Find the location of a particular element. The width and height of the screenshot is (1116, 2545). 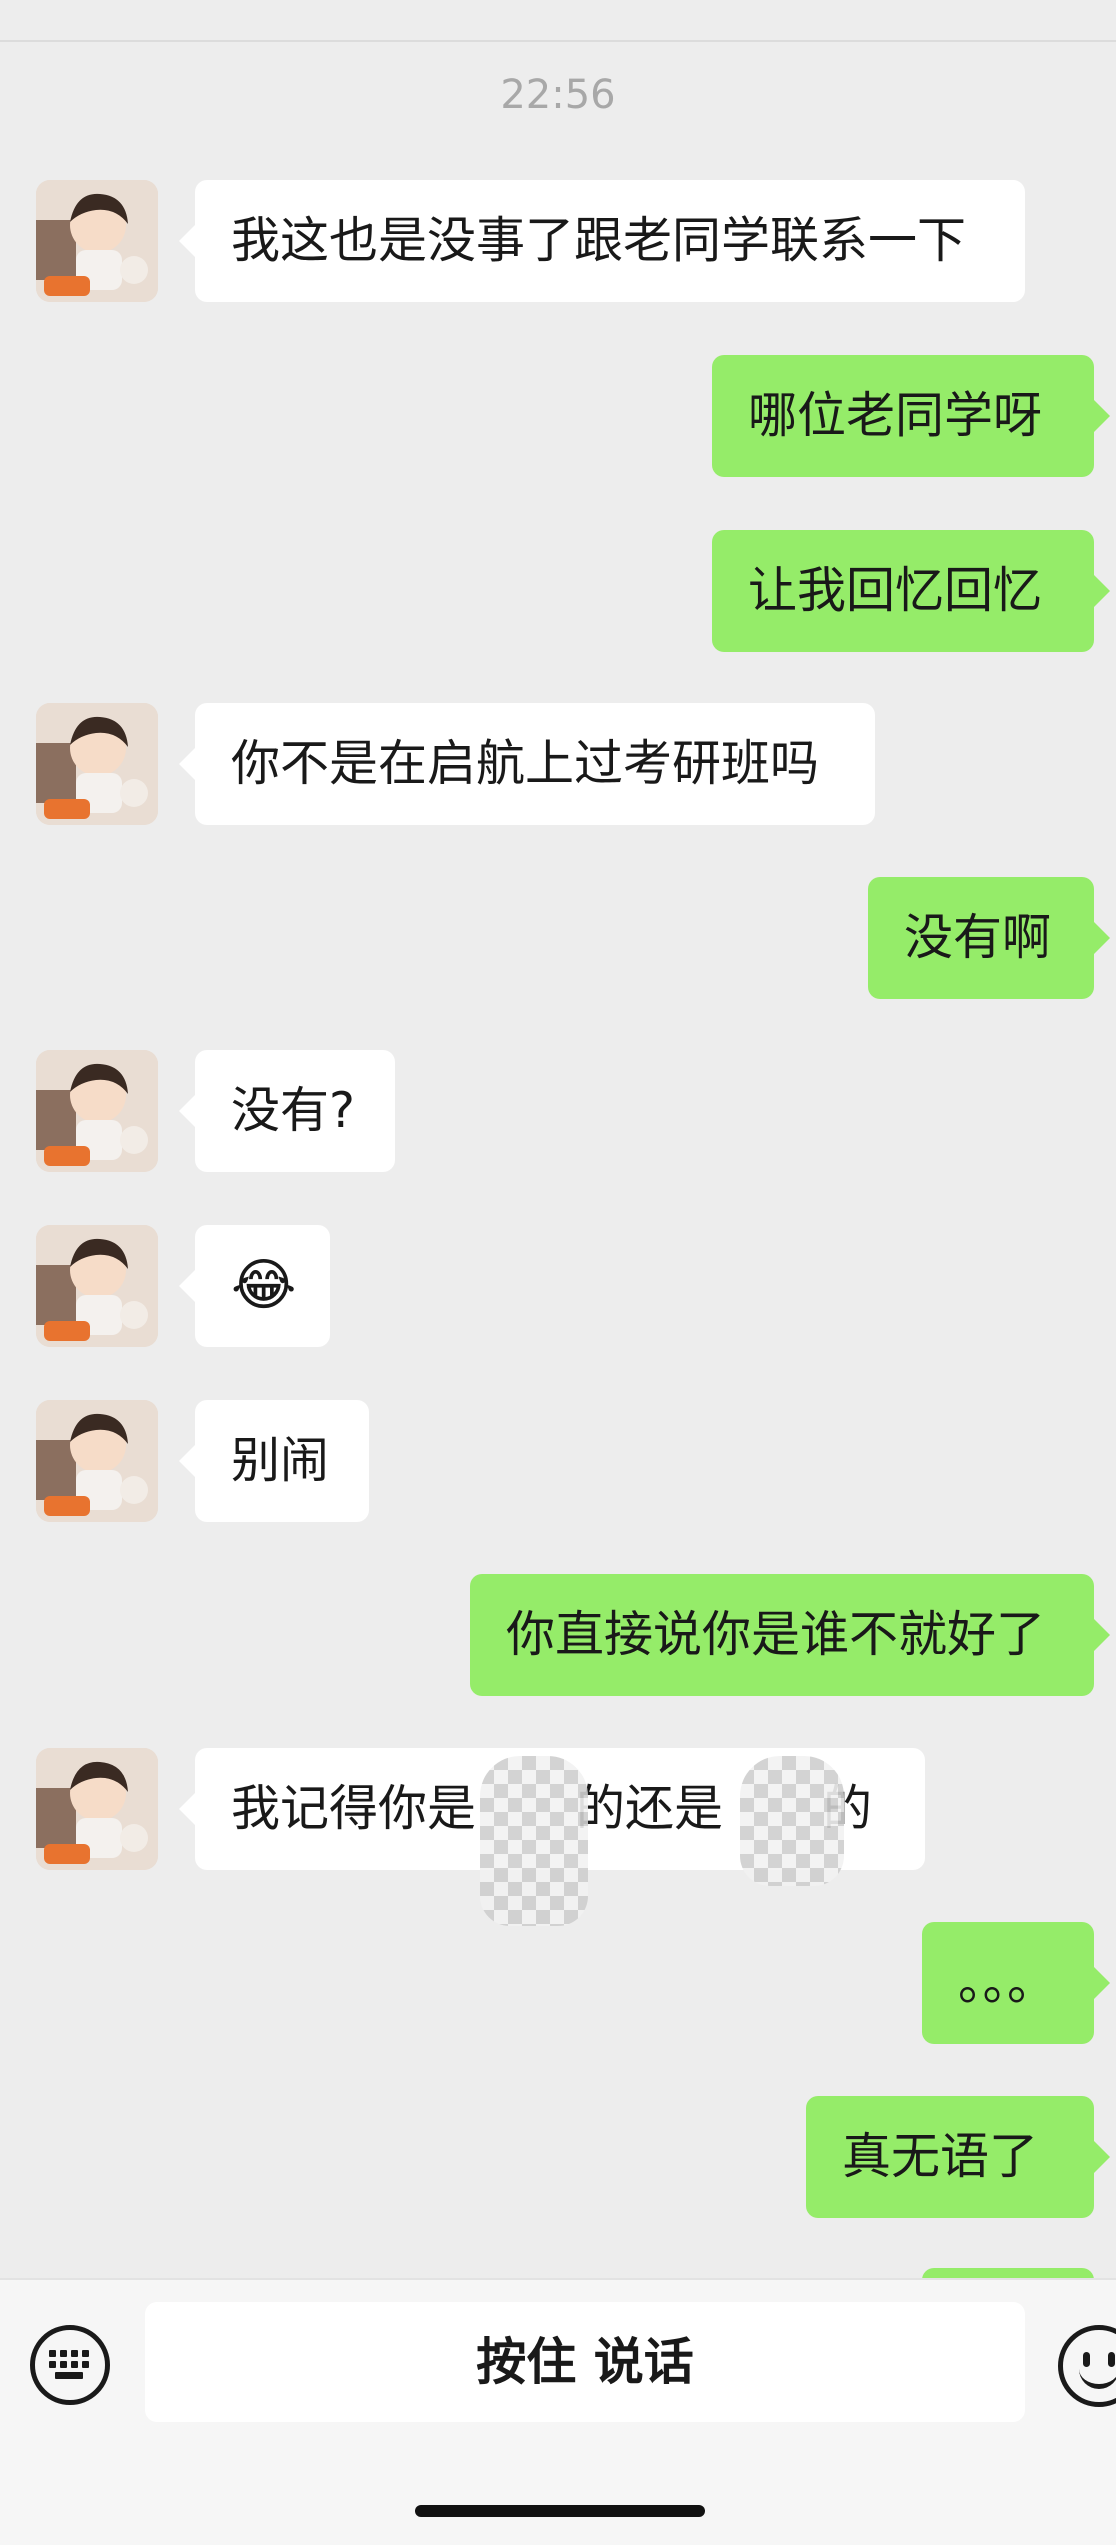

message-row: 😂 is located at coordinates (558, 1287).